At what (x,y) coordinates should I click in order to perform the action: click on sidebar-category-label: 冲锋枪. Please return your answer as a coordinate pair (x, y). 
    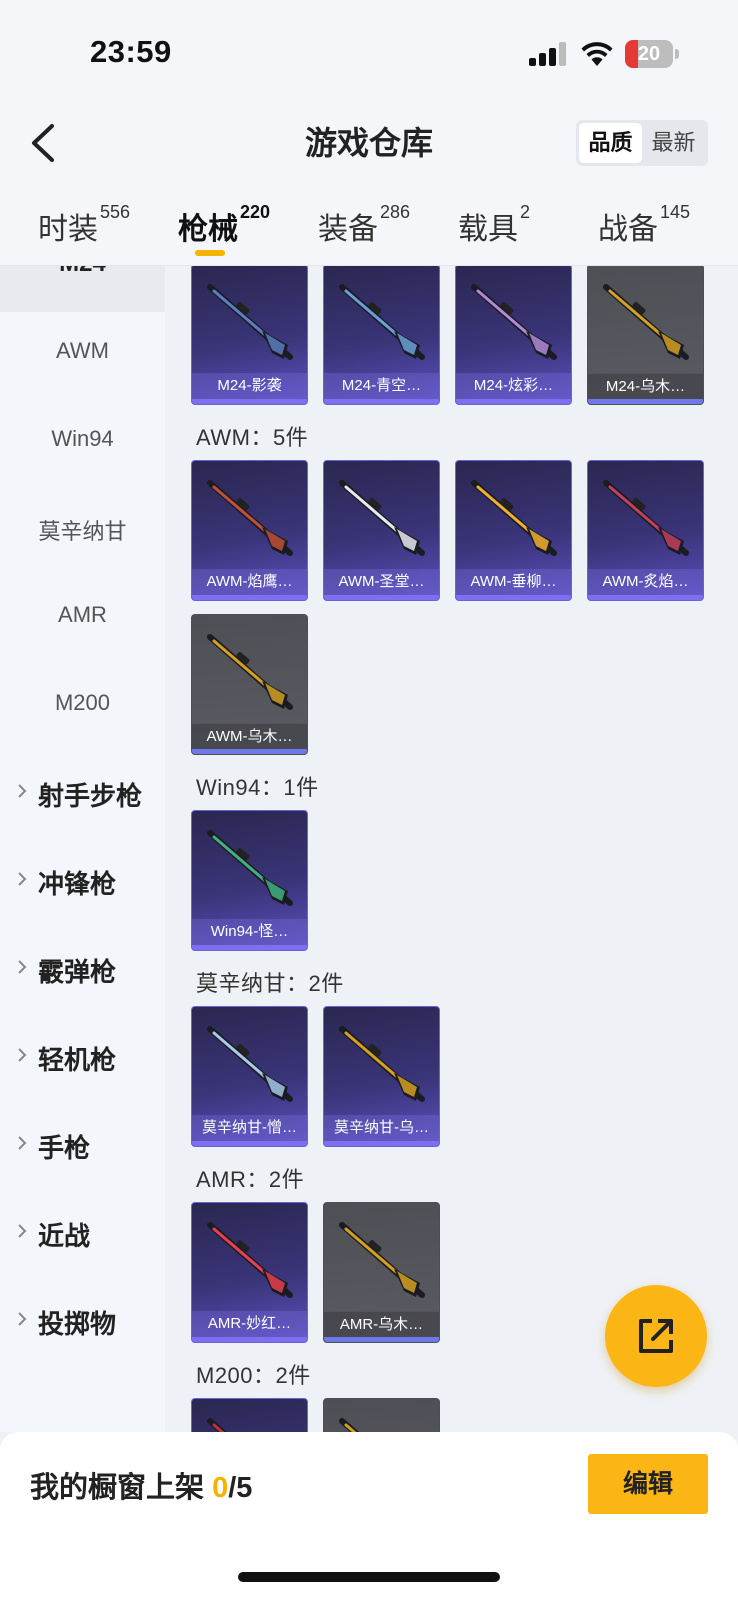
    Looking at the image, I should click on (77, 884).